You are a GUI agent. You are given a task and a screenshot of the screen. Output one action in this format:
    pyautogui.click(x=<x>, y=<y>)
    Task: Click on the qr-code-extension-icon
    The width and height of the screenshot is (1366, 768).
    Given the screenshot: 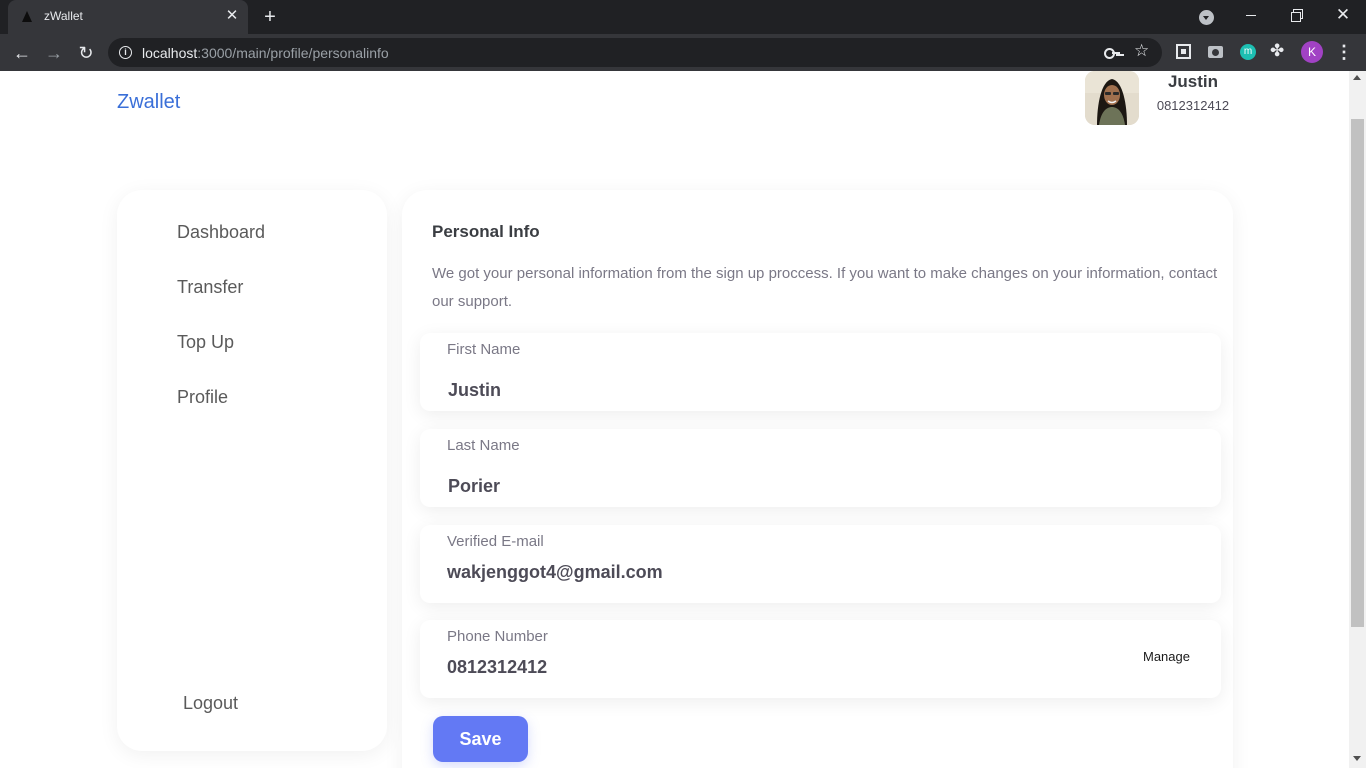 What is the action you would take?
    pyautogui.click(x=1183, y=51)
    